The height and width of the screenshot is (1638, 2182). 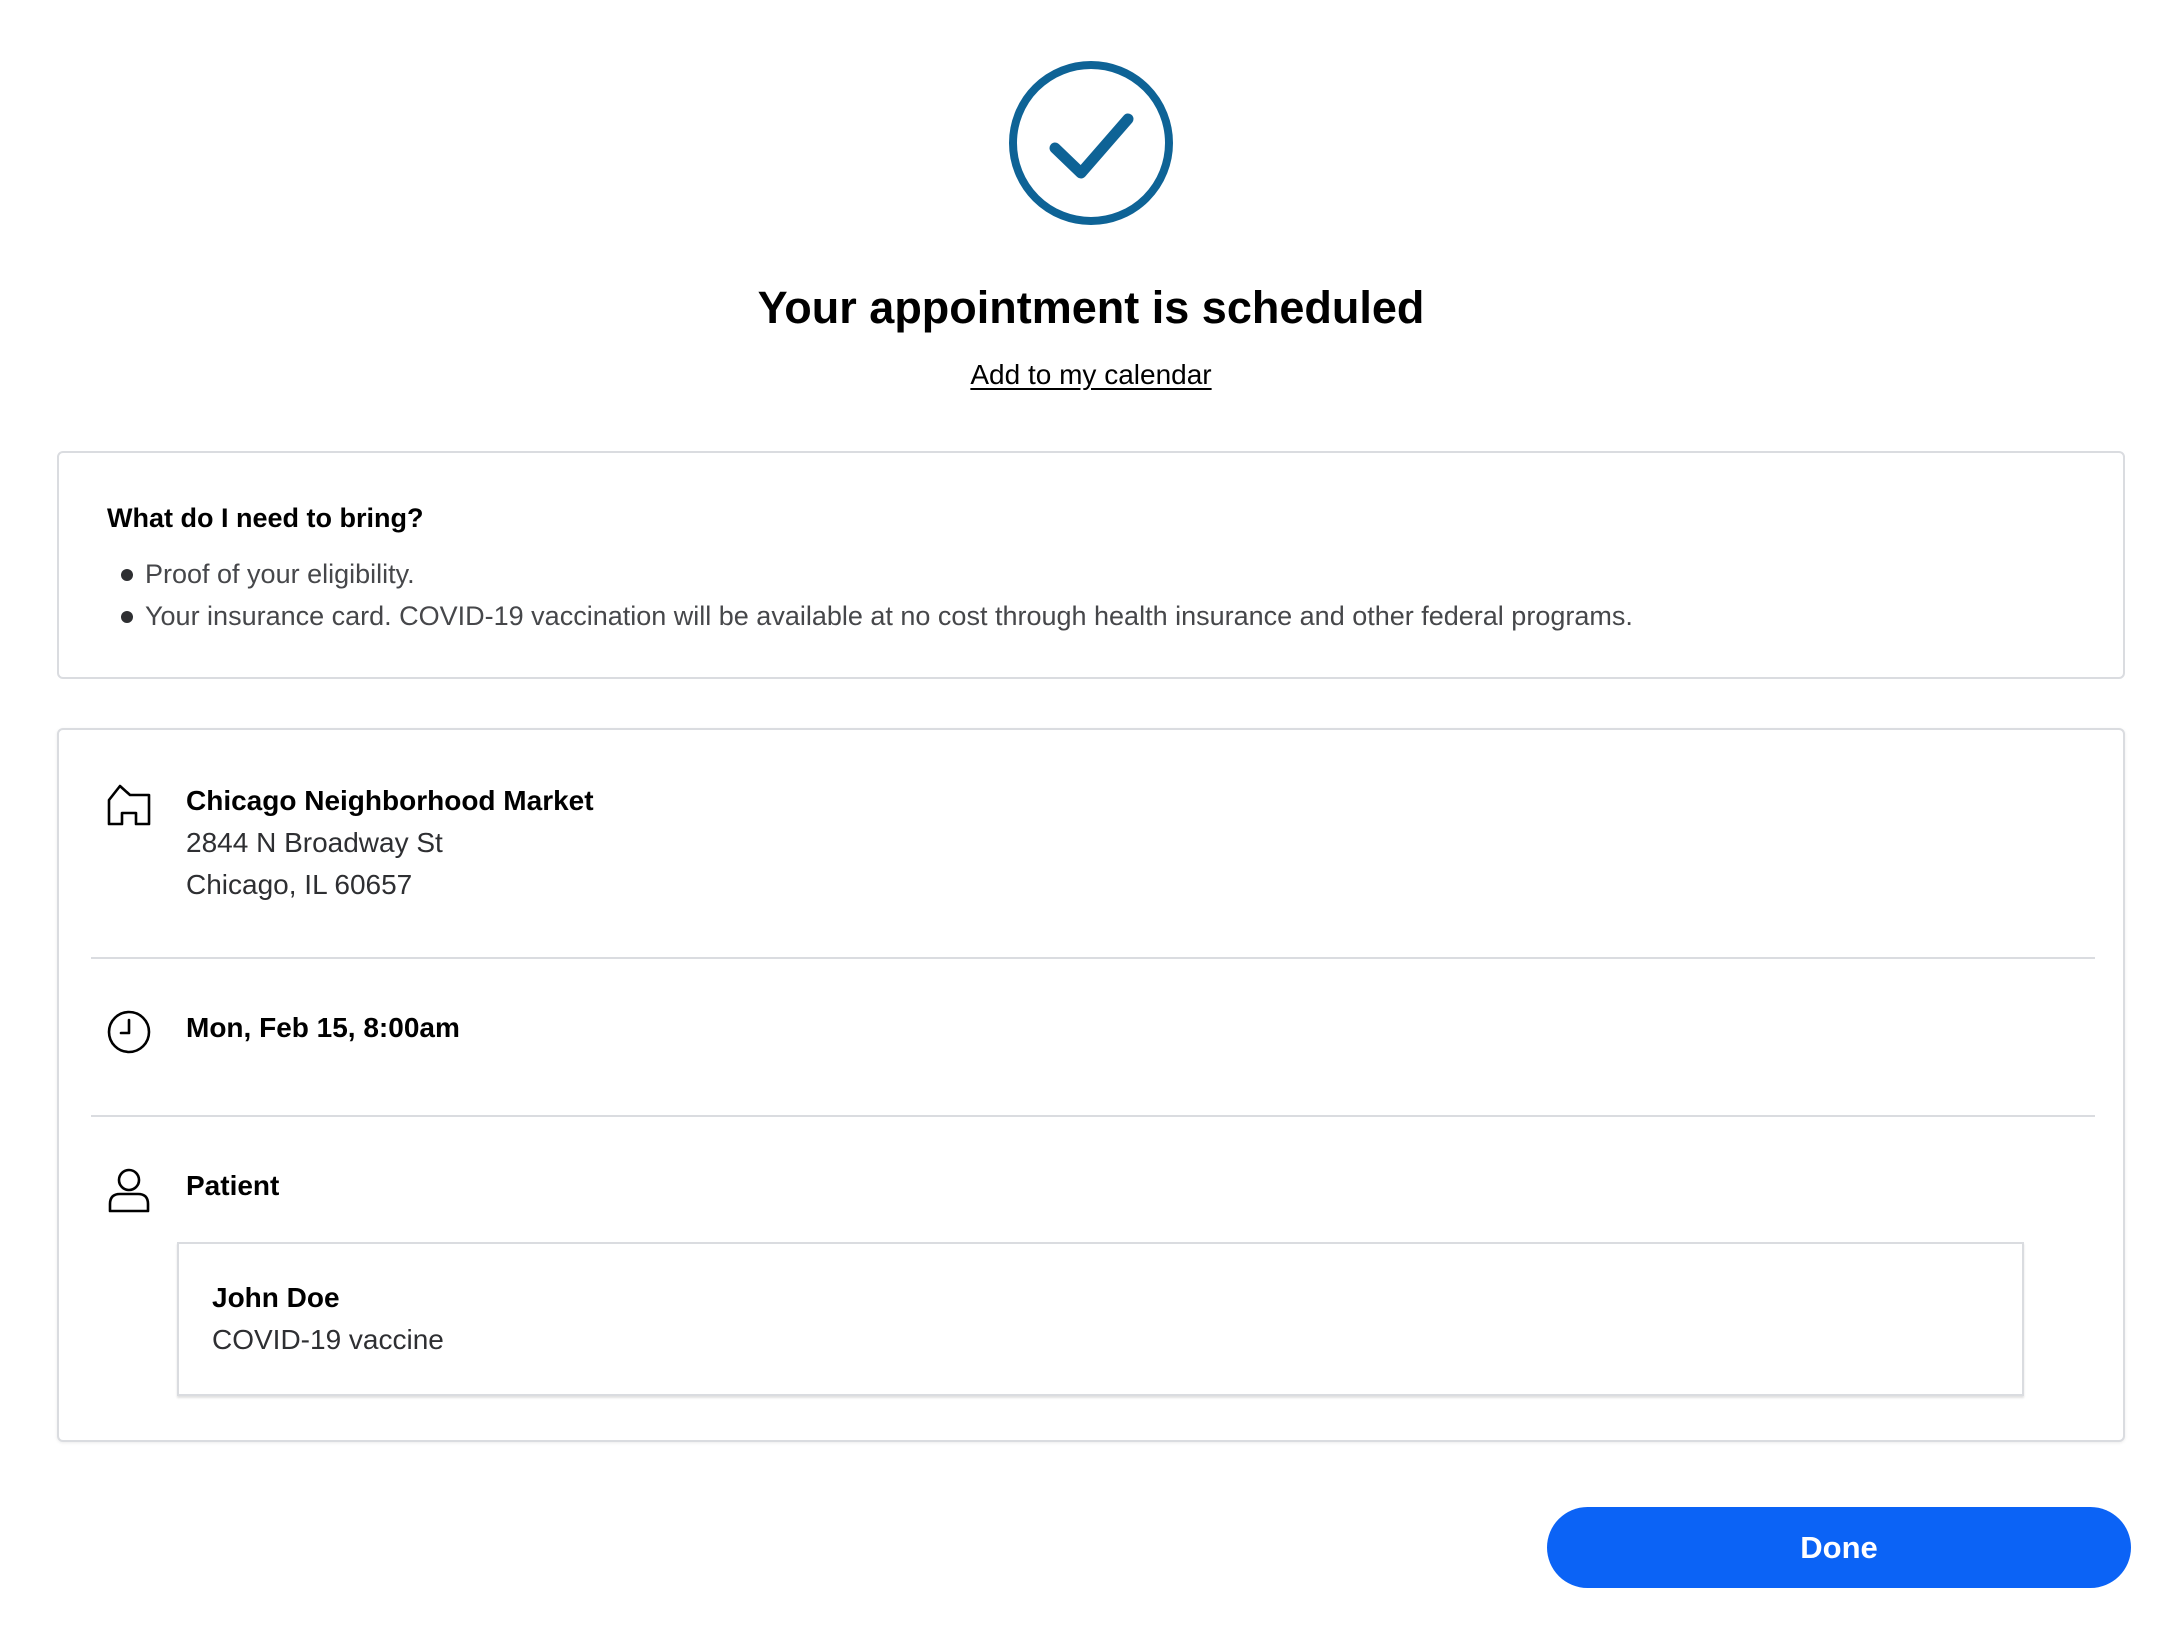 I want to click on bring-heading: What do I need to bring?, so click(x=265, y=518).